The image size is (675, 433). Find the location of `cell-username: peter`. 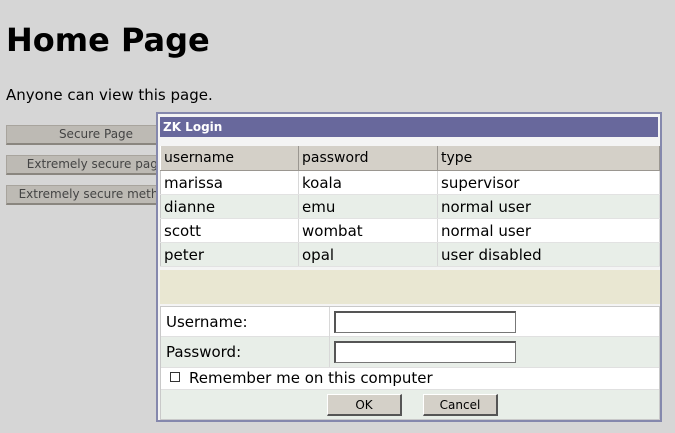

cell-username: peter is located at coordinates (229, 254).